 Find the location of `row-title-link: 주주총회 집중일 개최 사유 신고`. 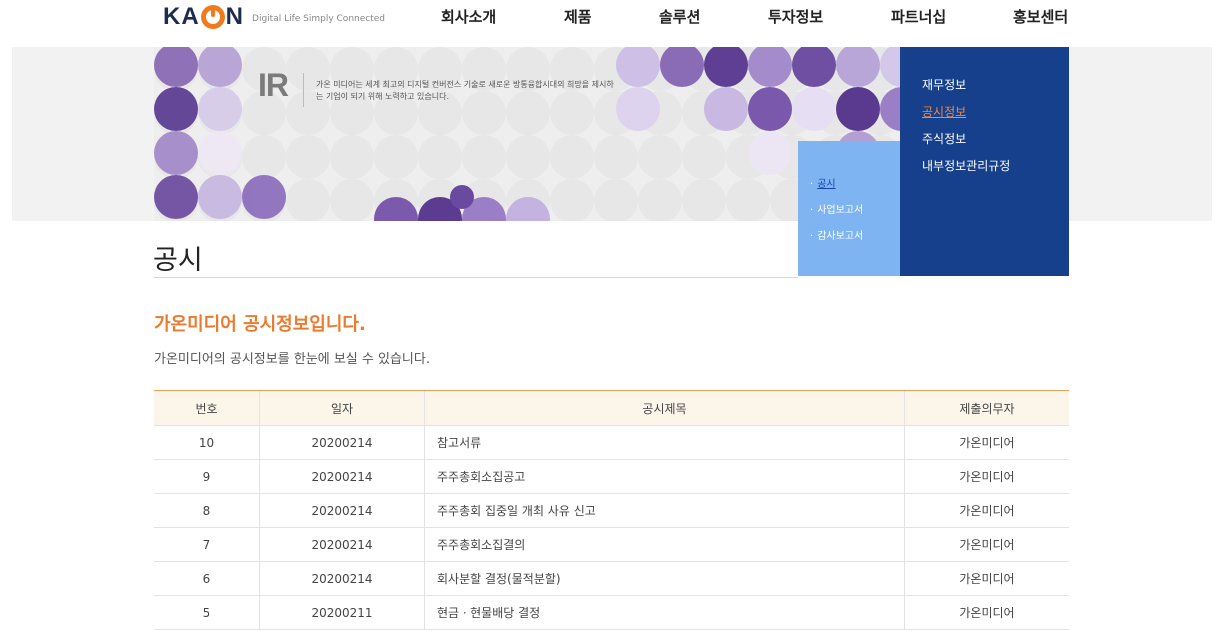

row-title-link: 주주총회 집중일 개최 사유 신고 is located at coordinates (665, 510).